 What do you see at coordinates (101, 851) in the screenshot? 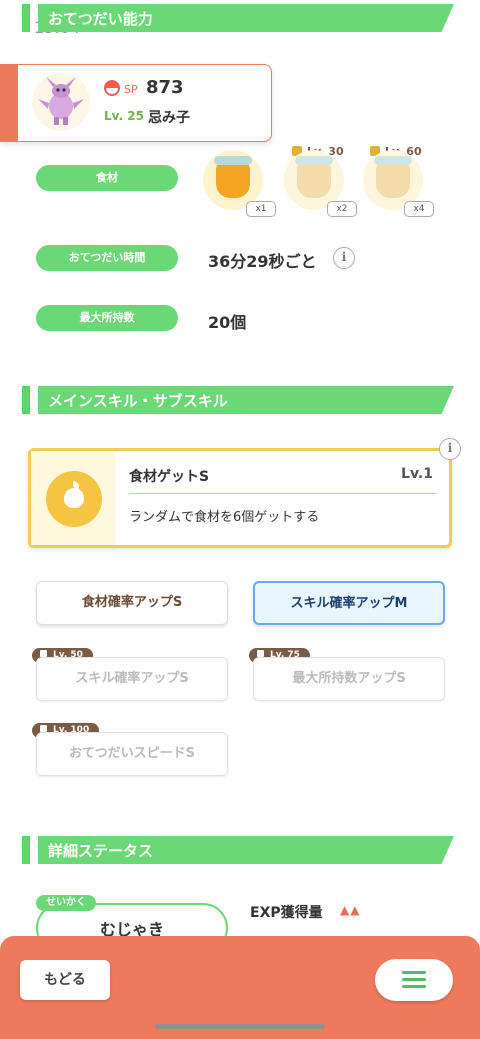
I see `section-title: 詳細ステータス` at bounding box center [101, 851].